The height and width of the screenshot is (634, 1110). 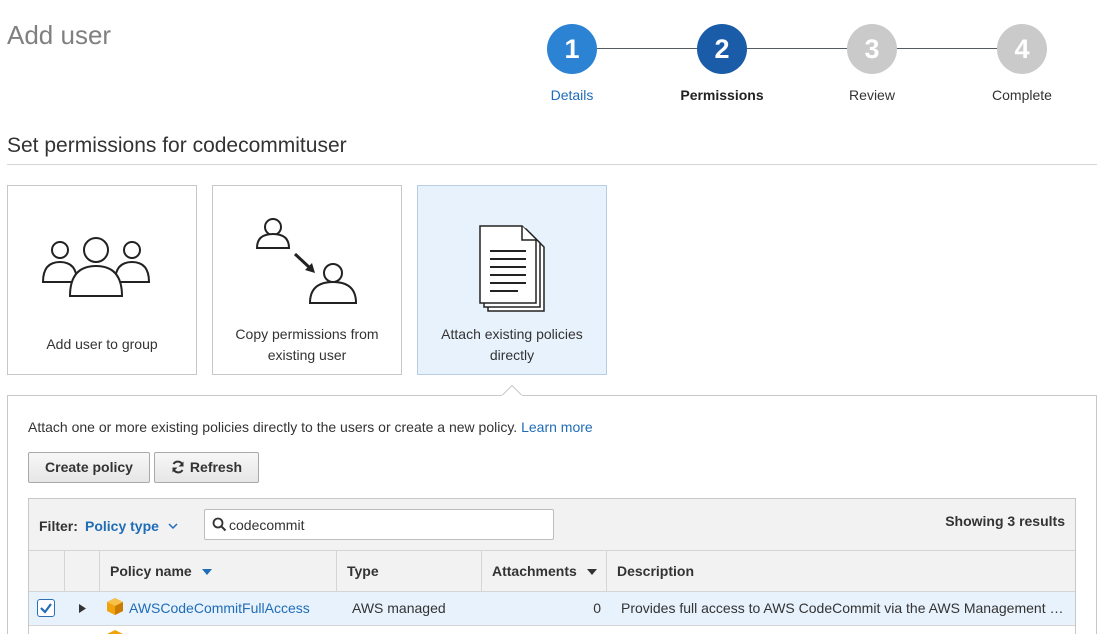 I want to click on user-group-icon, so click(x=96, y=267).